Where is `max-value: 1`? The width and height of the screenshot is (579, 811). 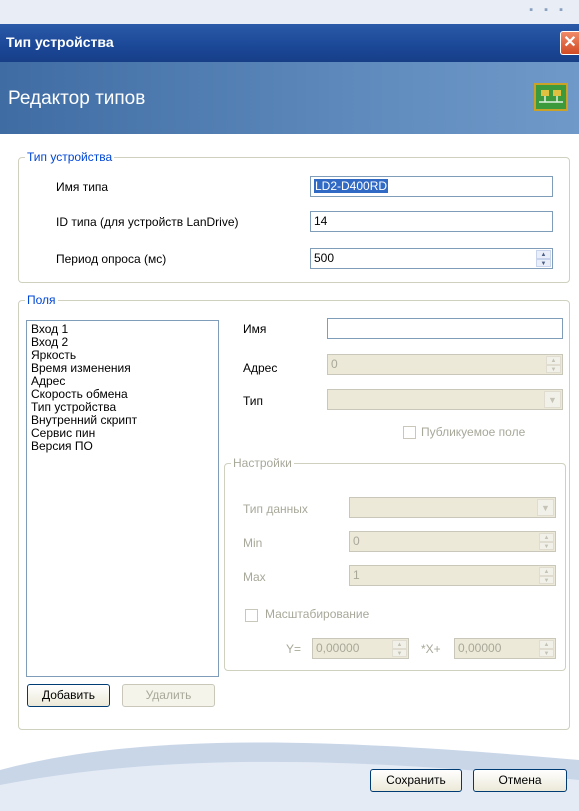
max-value: 1 is located at coordinates (356, 575).